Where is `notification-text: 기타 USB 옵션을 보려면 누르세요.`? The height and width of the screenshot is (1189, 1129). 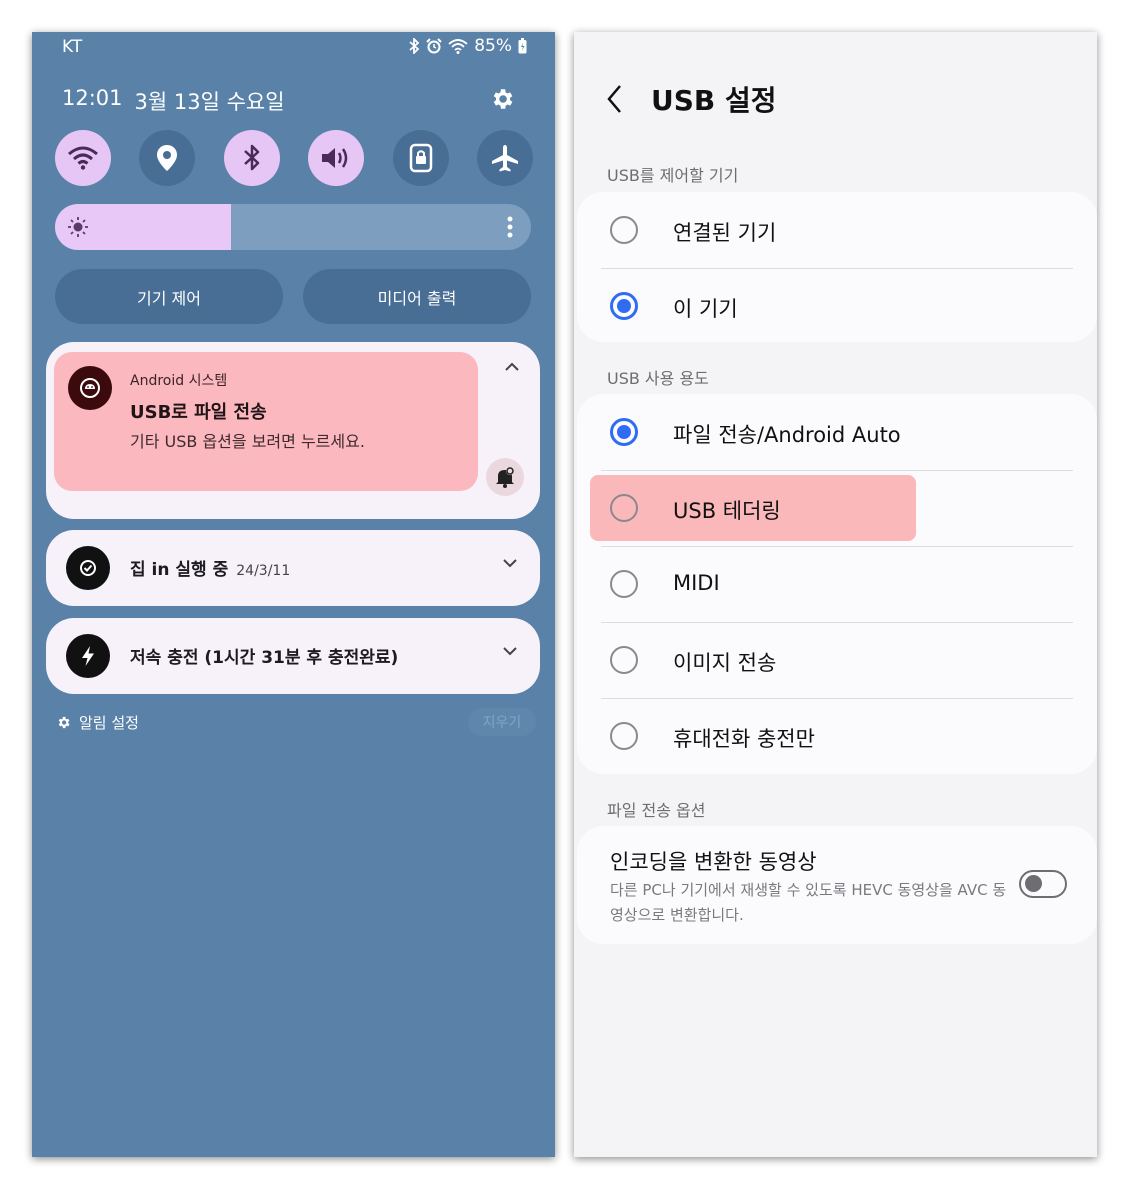 notification-text: 기타 USB 옵션을 보려면 누르세요. is located at coordinates (247, 441).